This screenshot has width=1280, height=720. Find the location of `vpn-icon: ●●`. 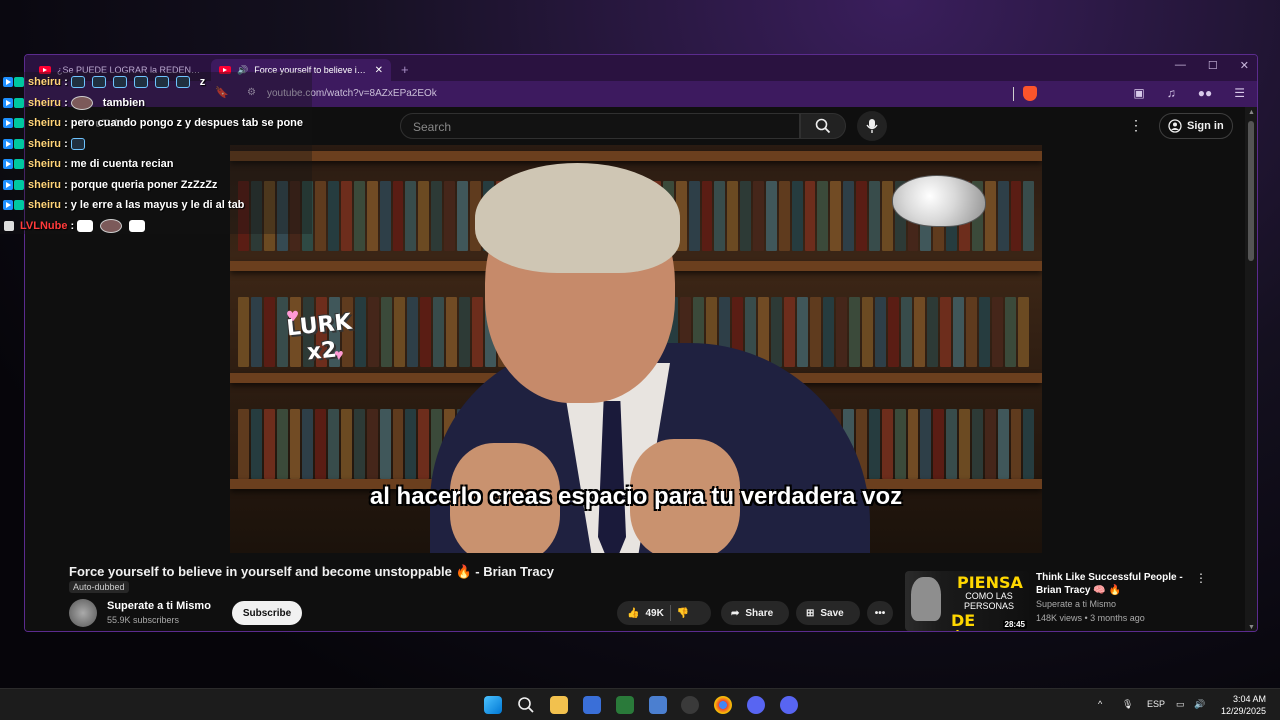

vpn-icon: ●● is located at coordinates (1205, 93).